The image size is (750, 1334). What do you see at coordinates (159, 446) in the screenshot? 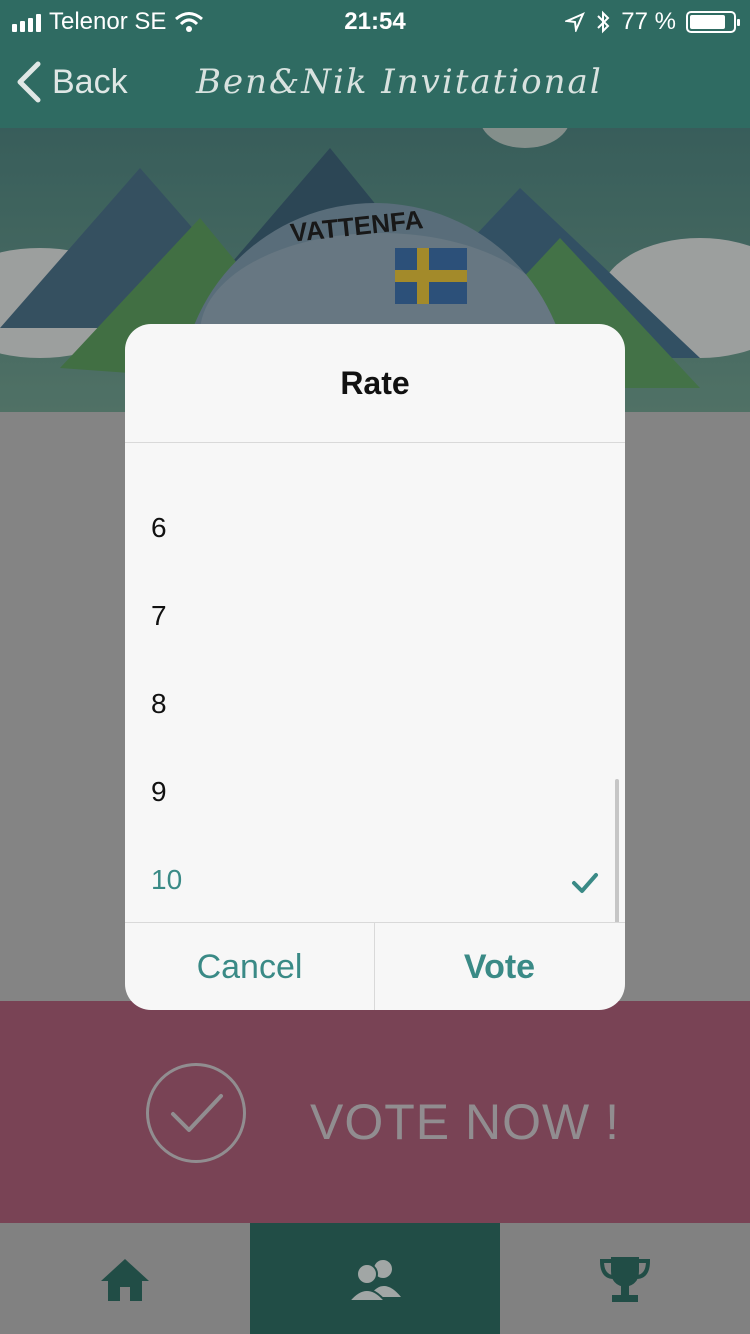
I see `rating-option-5: 5` at bounding box center [159, 446].